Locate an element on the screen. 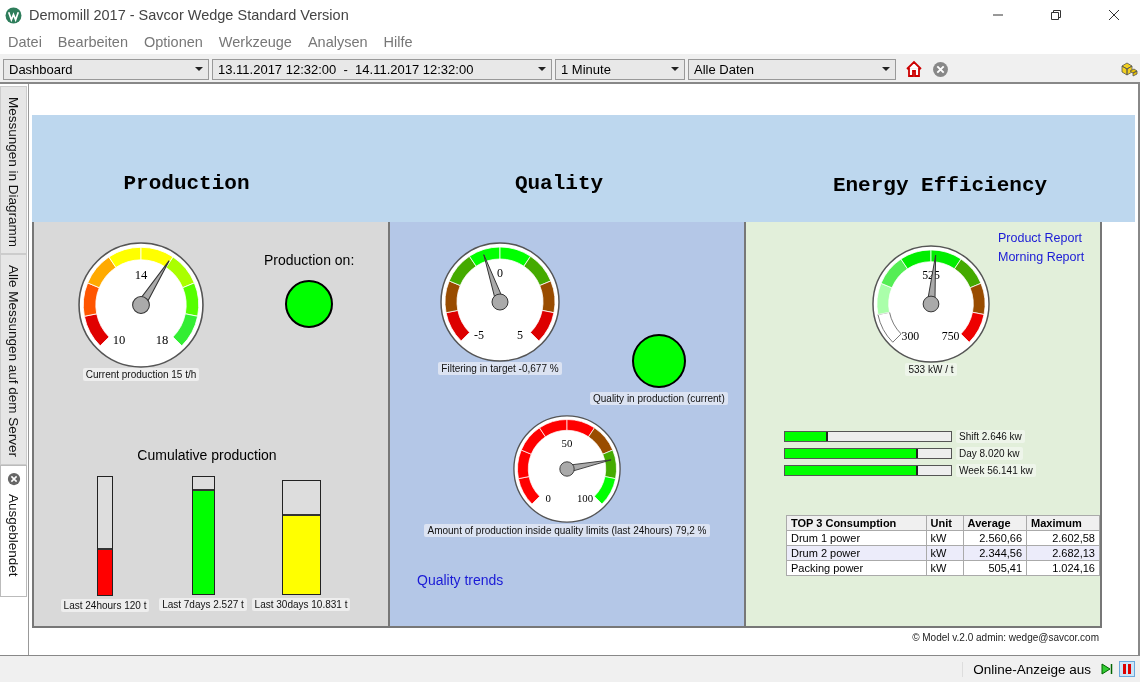 This screenshot has width=1140, height=682. column-header: Unit is located at coordinates (945, 523).